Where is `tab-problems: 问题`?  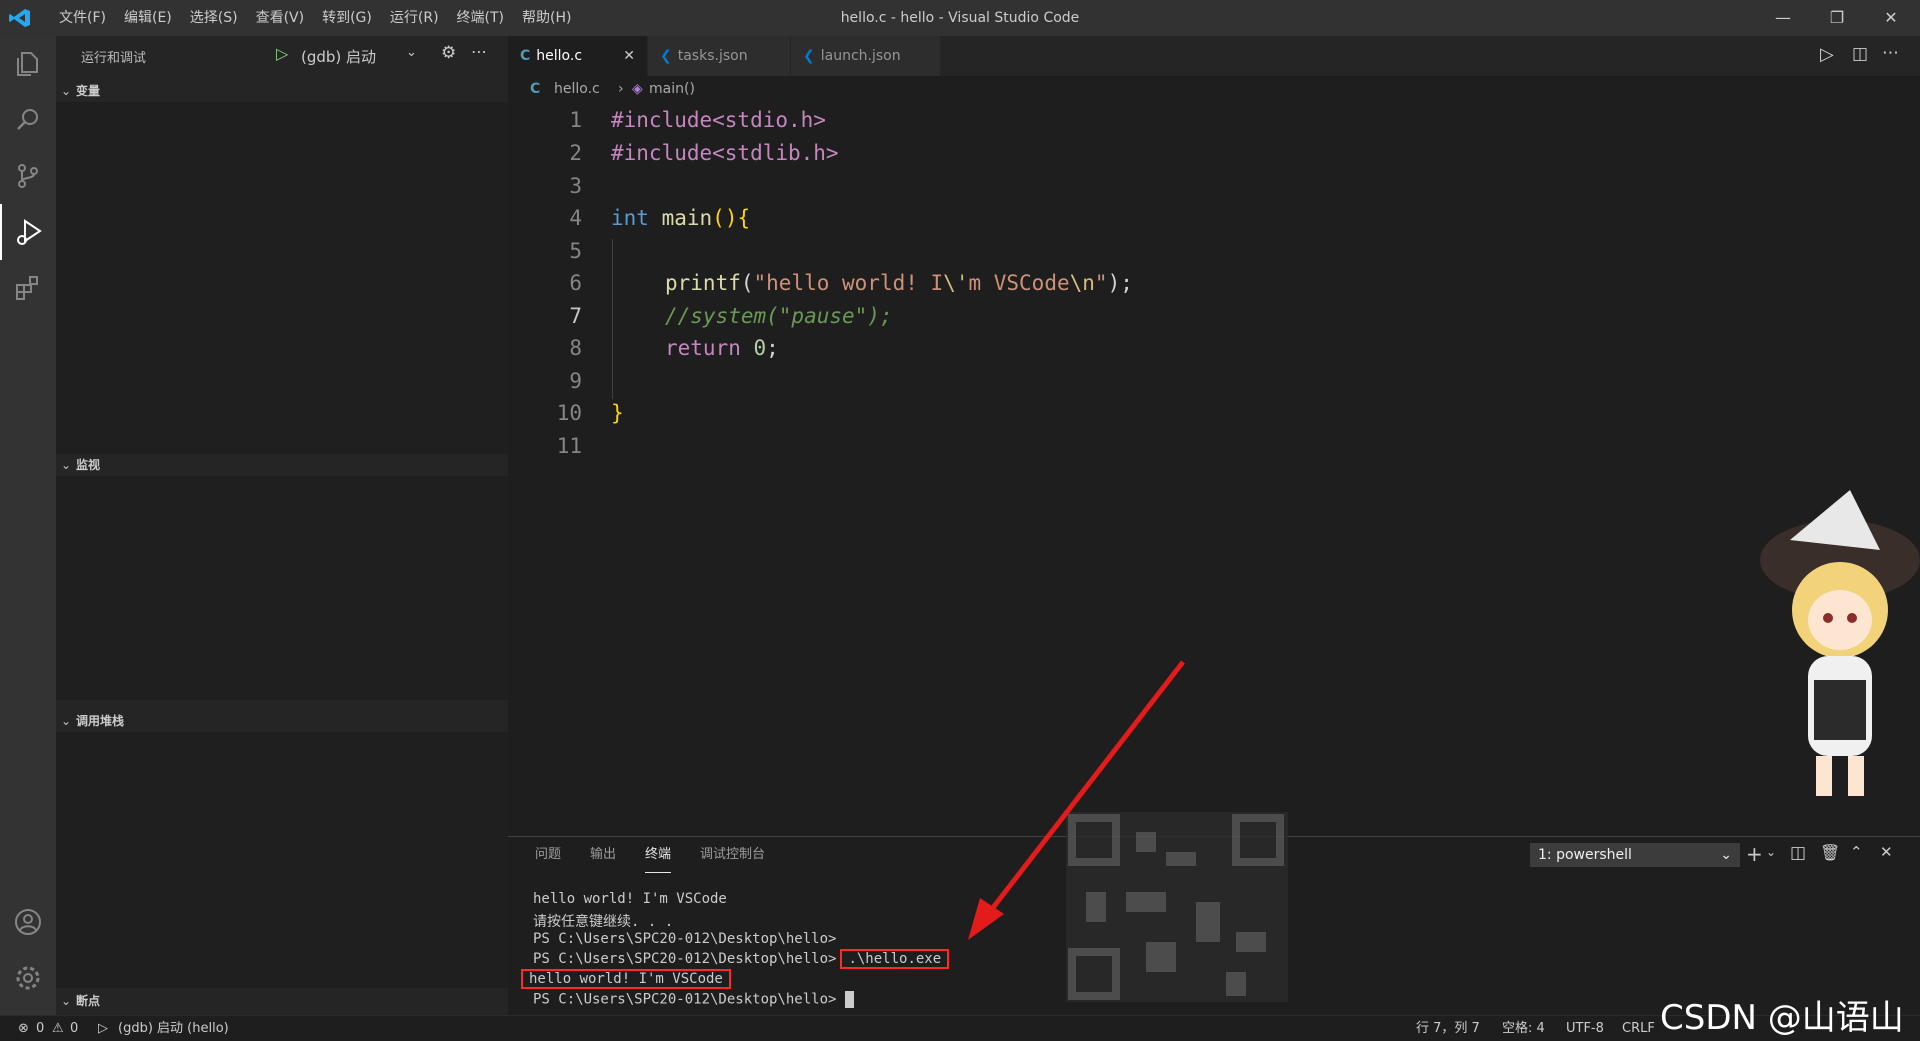
tab-problems: 问题 is located at coordinates (548, 855).